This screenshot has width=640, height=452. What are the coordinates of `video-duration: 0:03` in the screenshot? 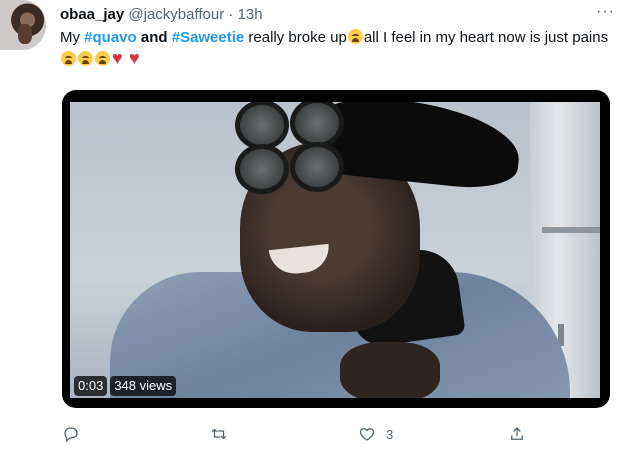 It's located at (91, 386).